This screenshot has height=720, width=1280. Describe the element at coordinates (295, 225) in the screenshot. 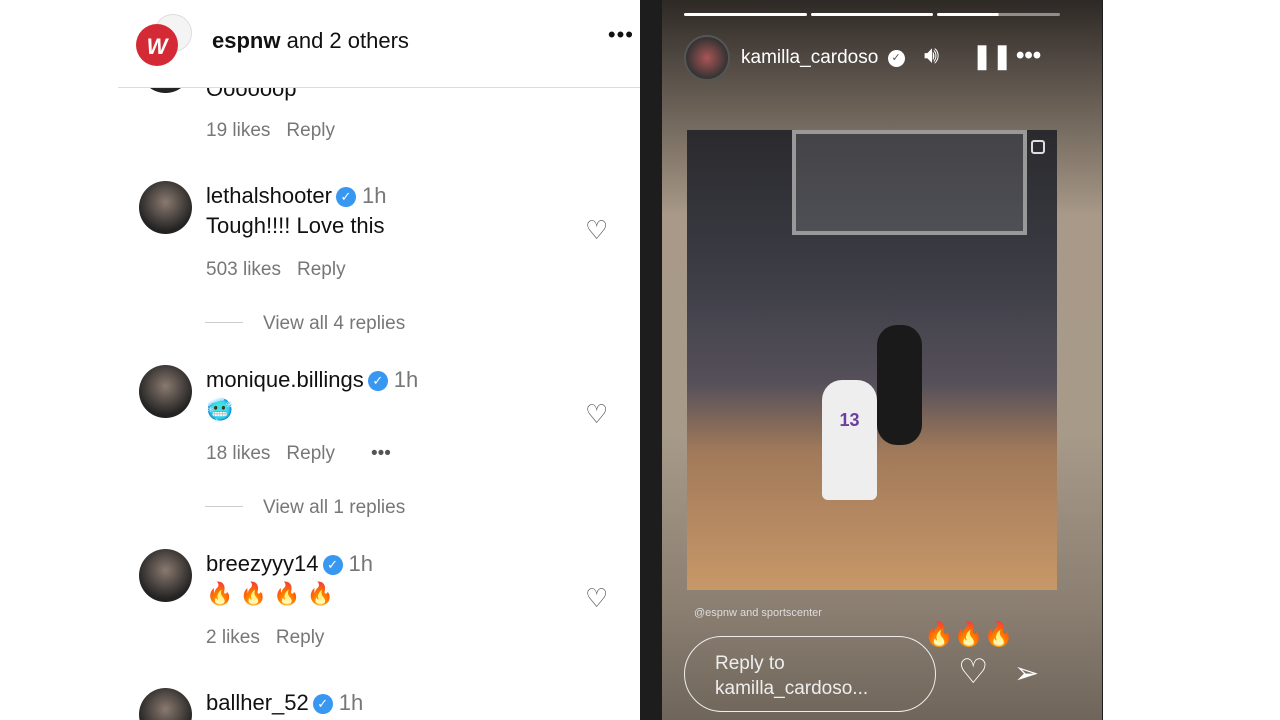

I see `comment-text: Tough!!!! Love this` at that location.